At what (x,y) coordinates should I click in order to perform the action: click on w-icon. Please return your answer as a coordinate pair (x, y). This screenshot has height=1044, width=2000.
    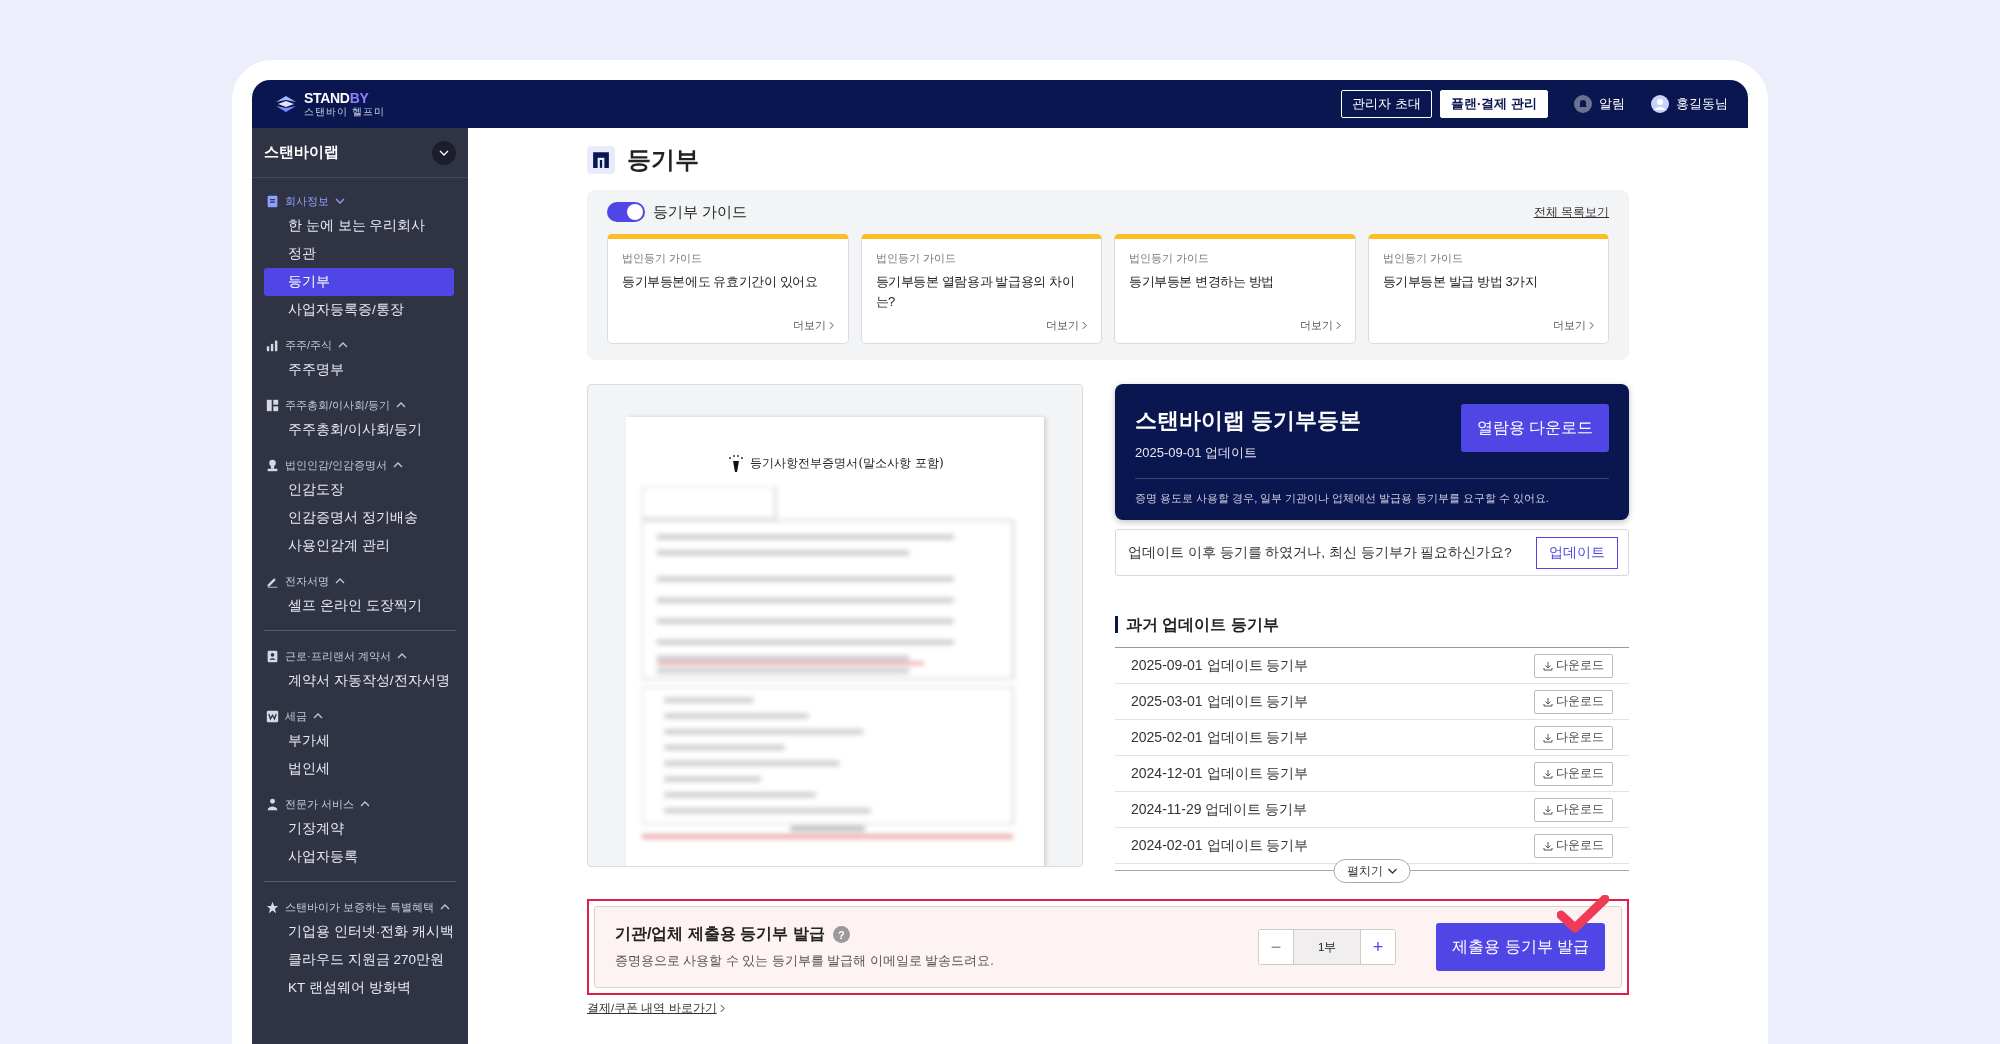
    Looking at the image, I should click on (272, 716).